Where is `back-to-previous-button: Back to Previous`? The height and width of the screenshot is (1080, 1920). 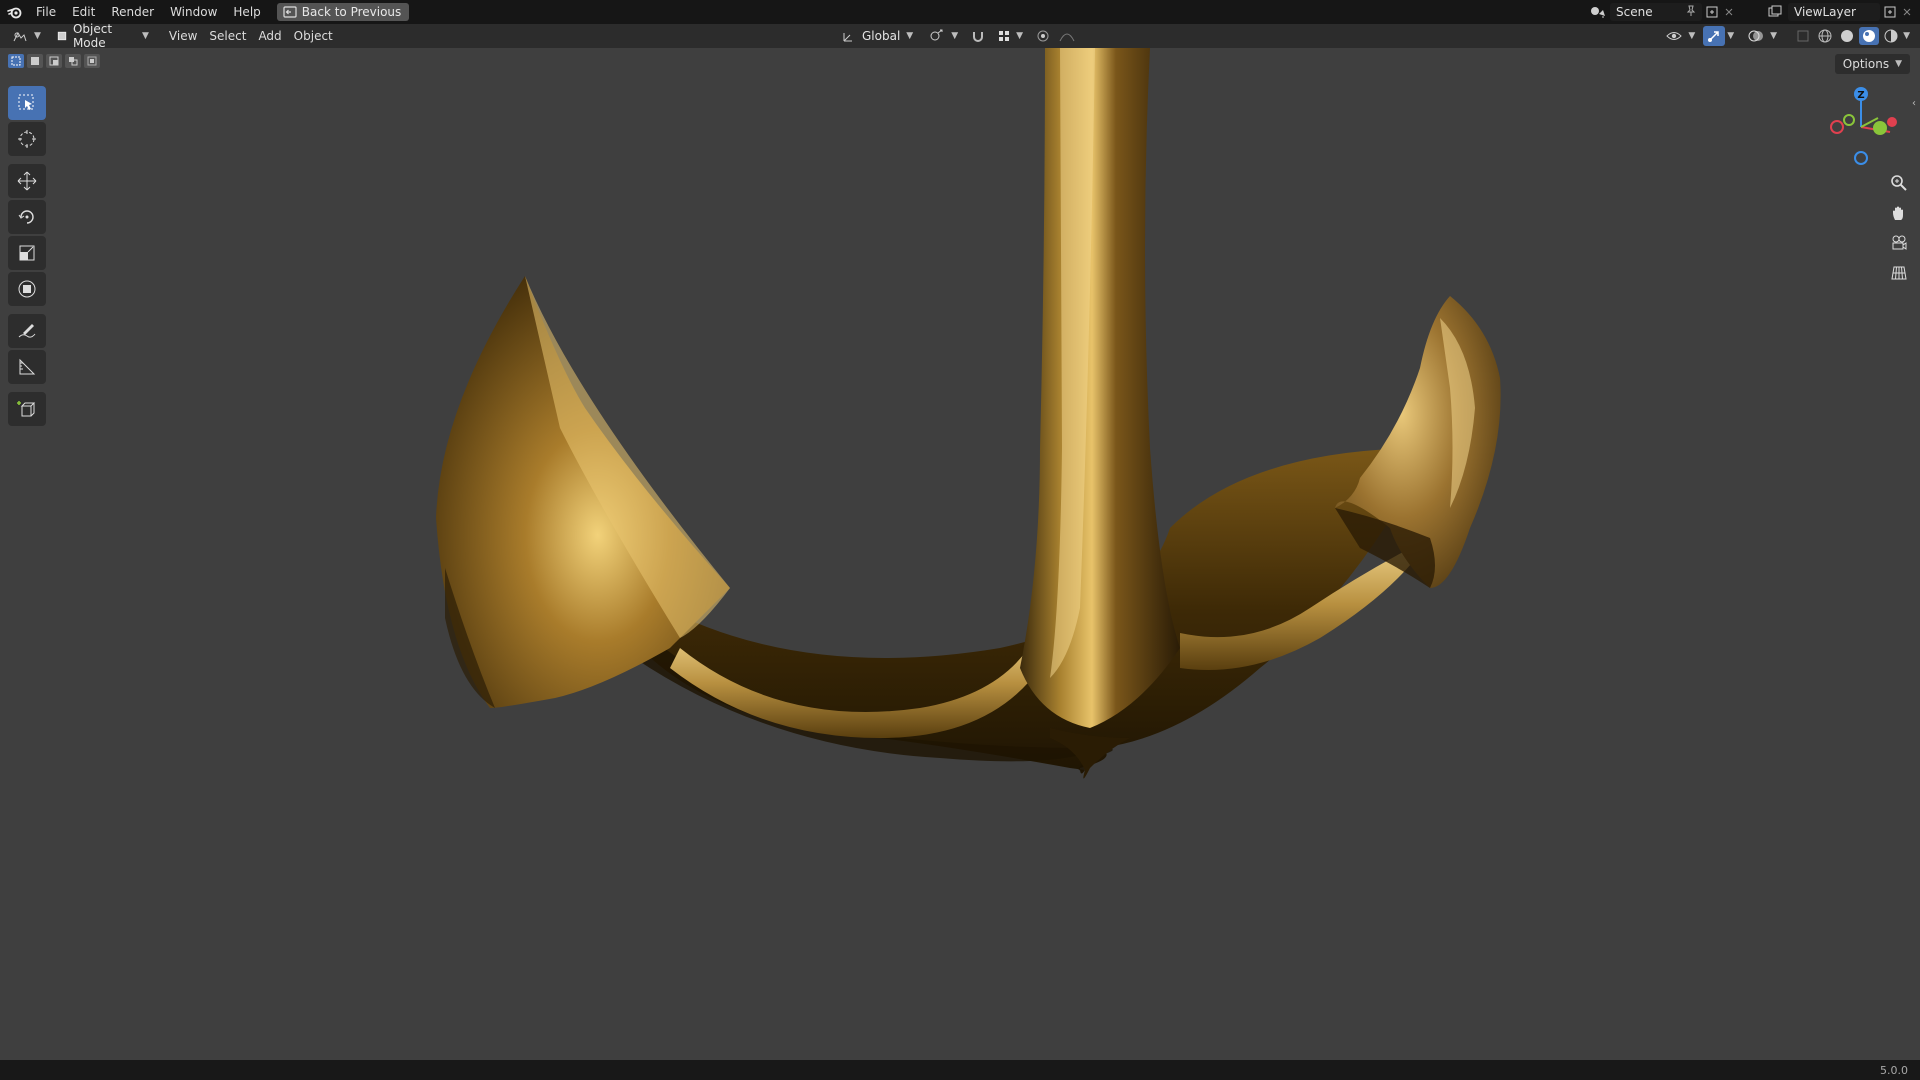
back-to-previous-button: Back to Previous is located at coordinates (343, 12).